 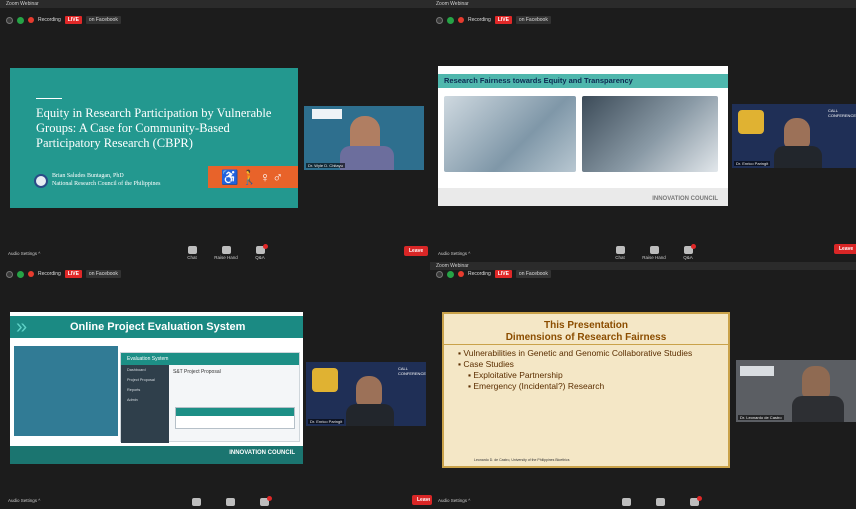 What do you see at coordinates (536, 386) in the screenshot?
I see `bullet-subitem: ▪ Emergency (Incidental?) Research` at bounding box center [536, 386].